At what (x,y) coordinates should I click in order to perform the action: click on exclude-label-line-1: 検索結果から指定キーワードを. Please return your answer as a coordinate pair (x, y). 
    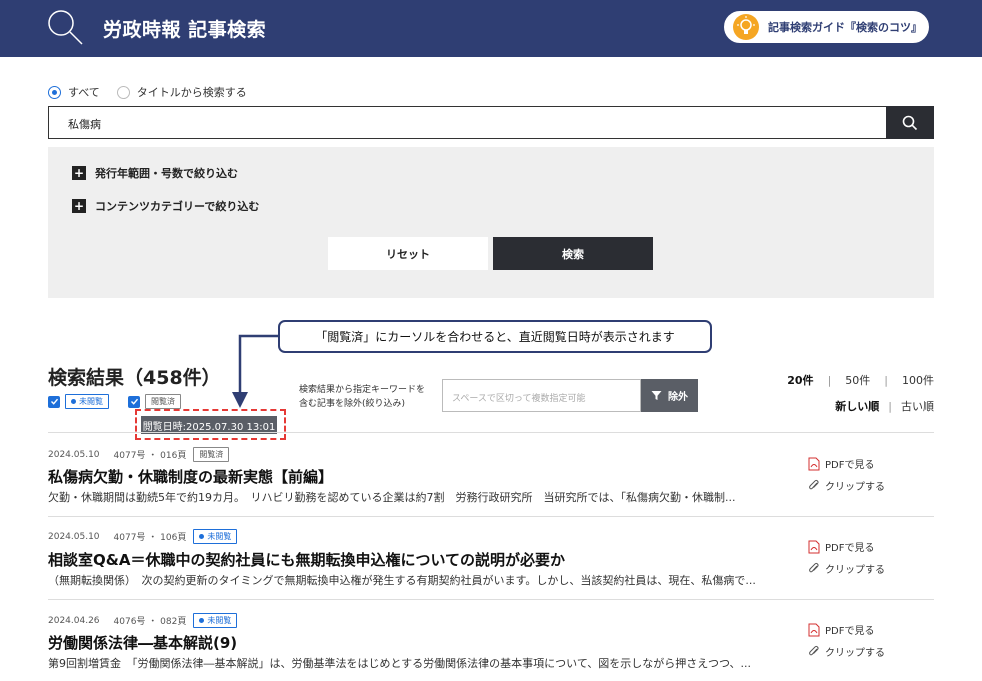
    Looking at the image, I should click on (362, 390).